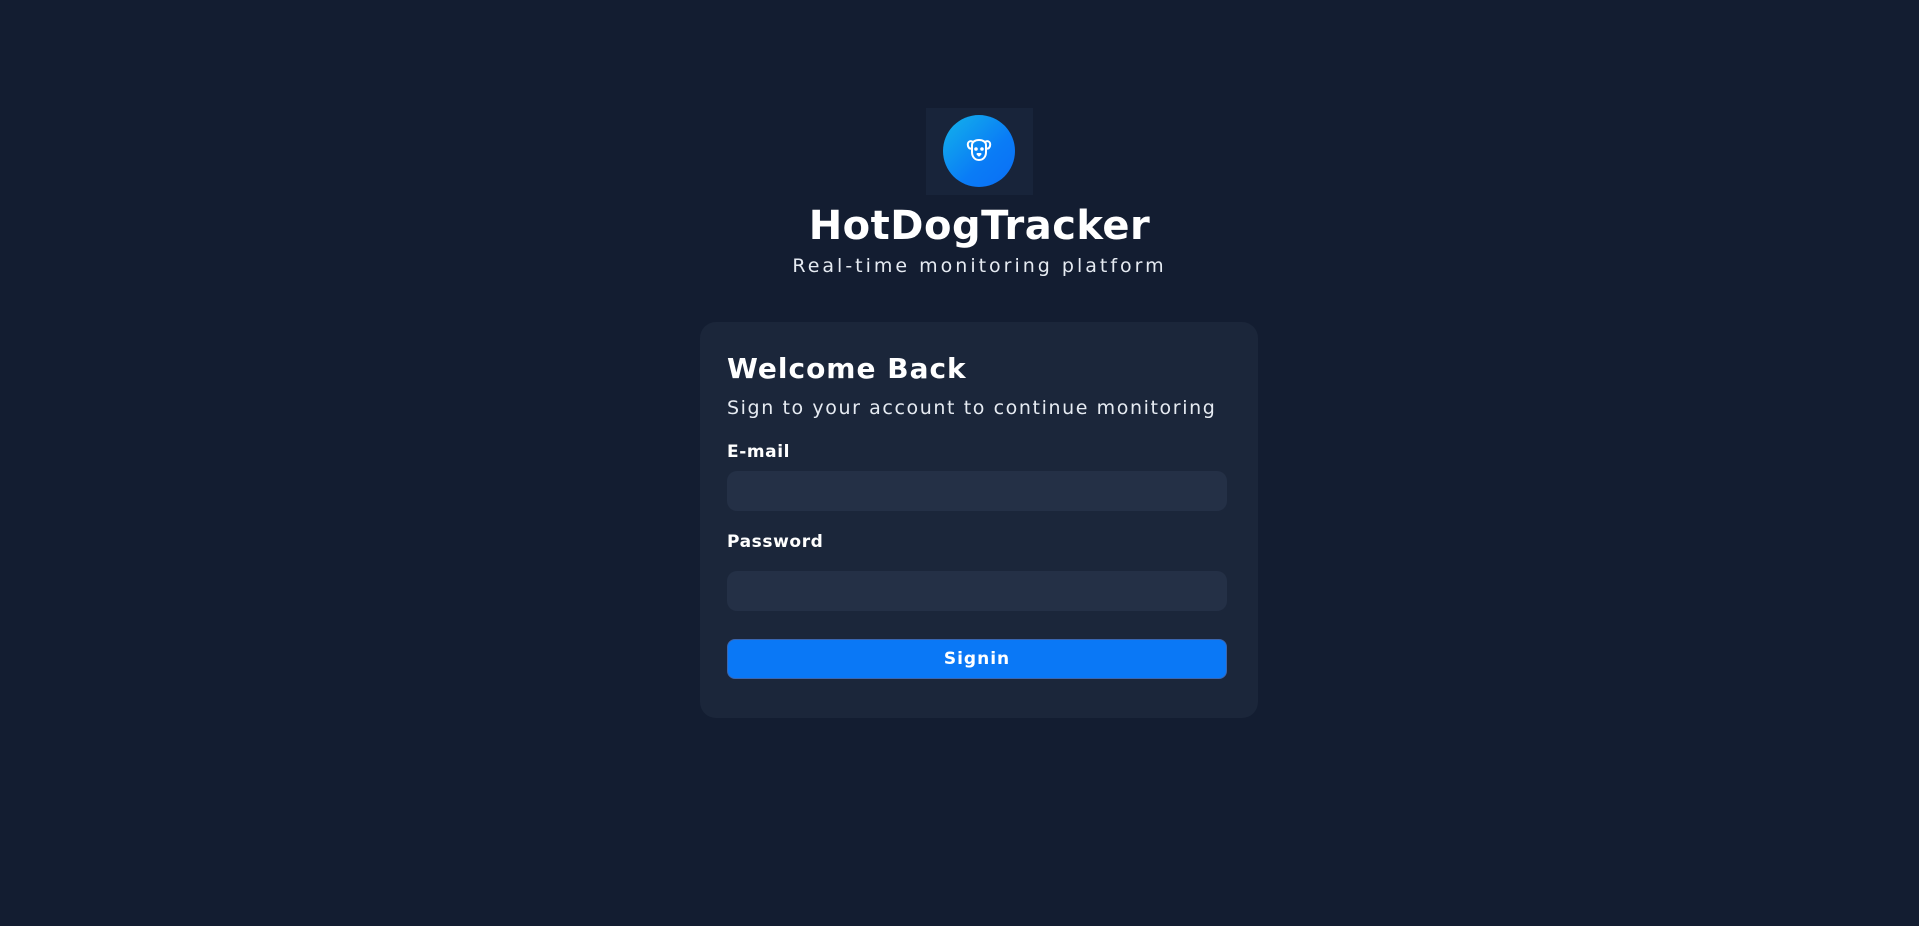 This screenshot has height=926, width=1919. I want to click on dog-face-icon, so click(979, 151).